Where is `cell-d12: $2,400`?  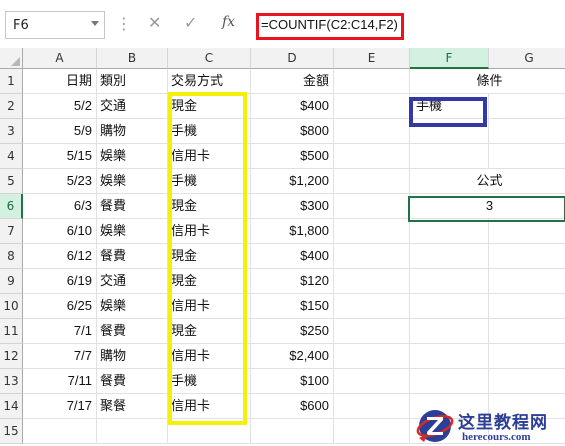 cell-d12: $2,400 is located at coordinates (292, 356).